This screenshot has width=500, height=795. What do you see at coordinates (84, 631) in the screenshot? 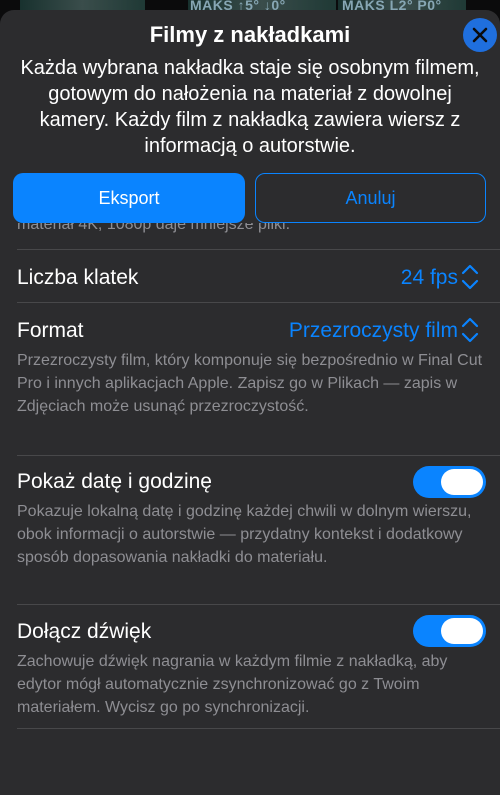
I see `include-sound-label: Dołącz dźwięk` at bounding box center [84, 631].